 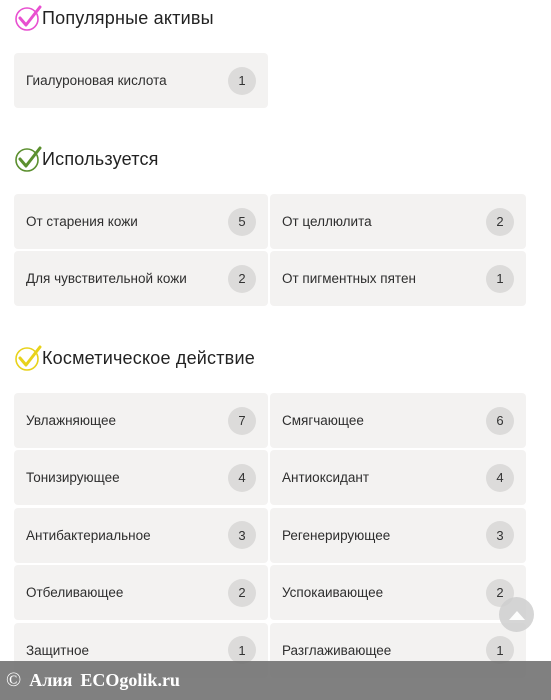 What do you see at coordinates (398, 478) in the screenshot?
I see `tag-tile: Антиоксидант 4` at bounding box center [398, 478].